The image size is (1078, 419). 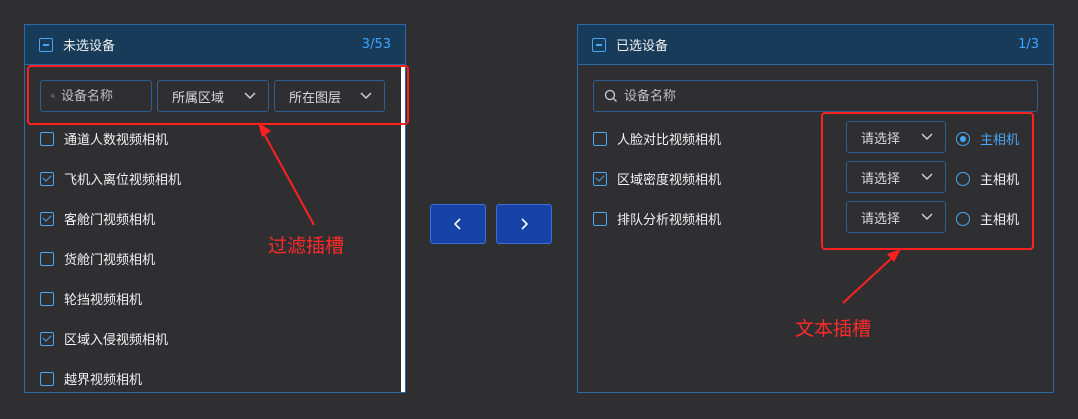 I want to click on filter-slot-arrowhead, so click(x=264, y=129).